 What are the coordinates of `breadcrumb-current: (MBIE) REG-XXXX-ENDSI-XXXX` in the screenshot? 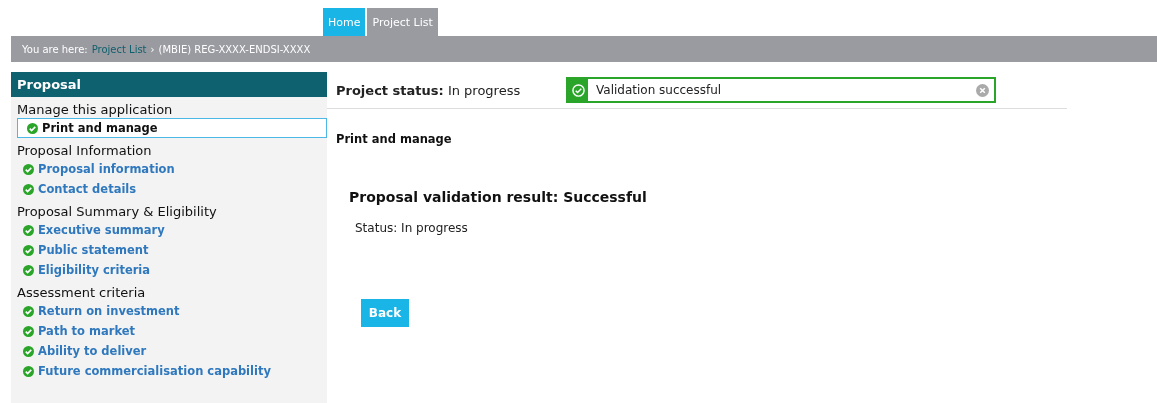 It's located at (234, 49).